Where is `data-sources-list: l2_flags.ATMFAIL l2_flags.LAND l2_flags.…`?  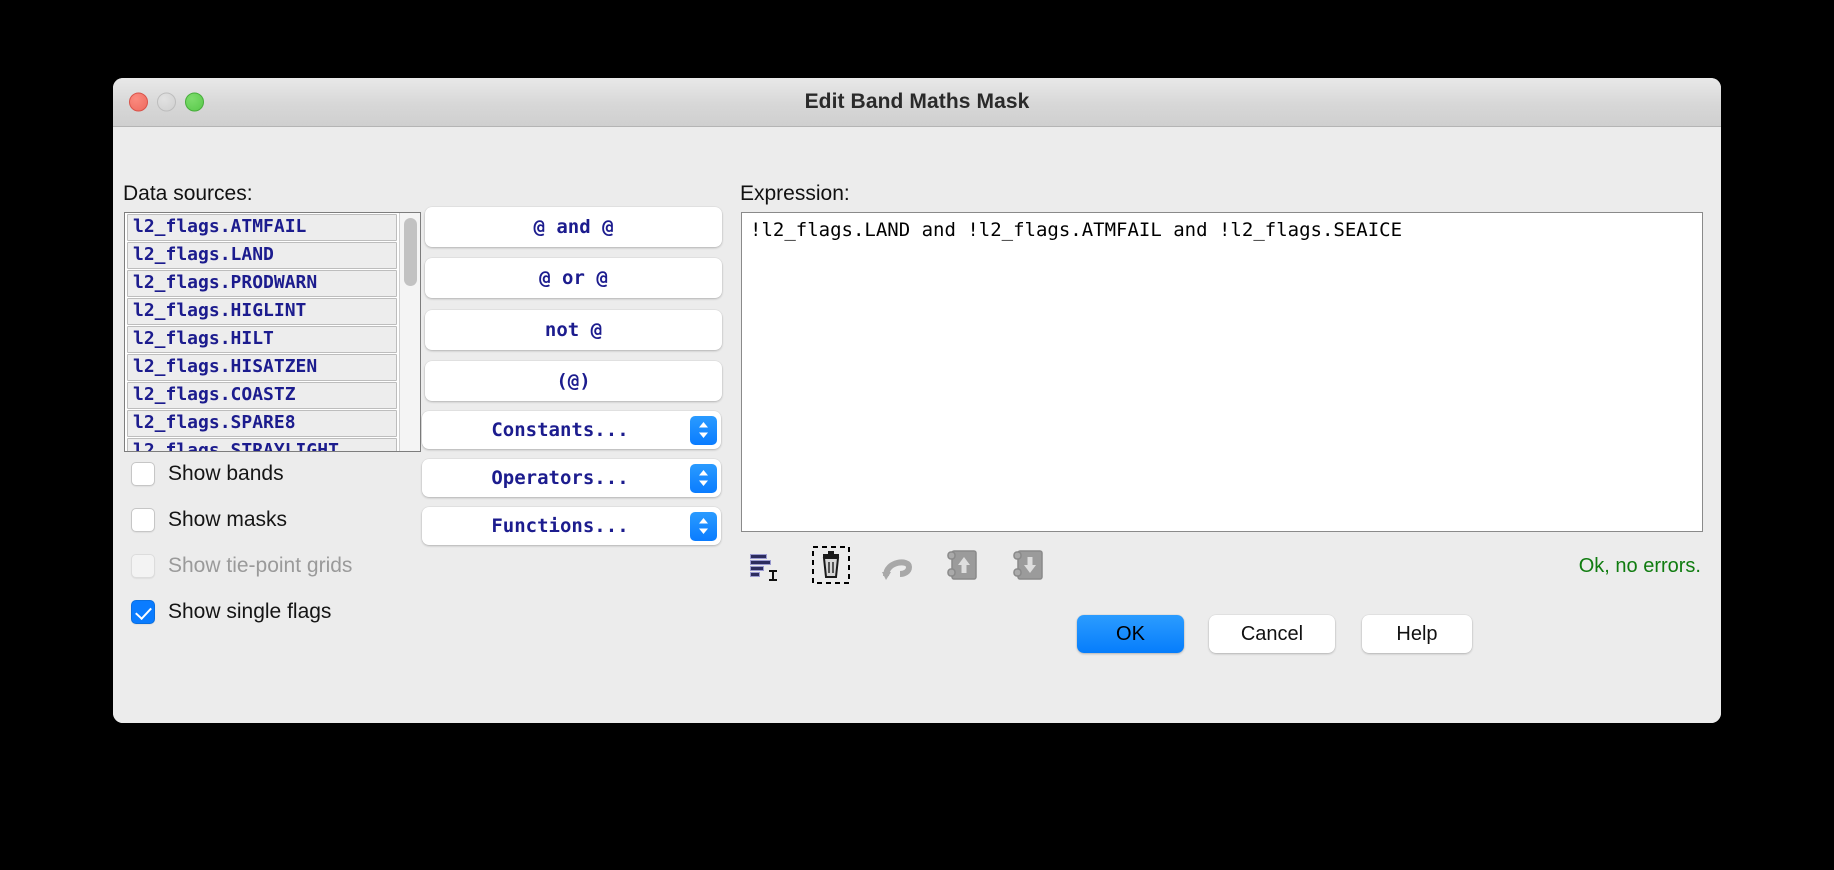
data-sources-list: l2_flags.ATMFAIL l2_flags.LAND l2_flags.… is located at coordinates (272, 332).